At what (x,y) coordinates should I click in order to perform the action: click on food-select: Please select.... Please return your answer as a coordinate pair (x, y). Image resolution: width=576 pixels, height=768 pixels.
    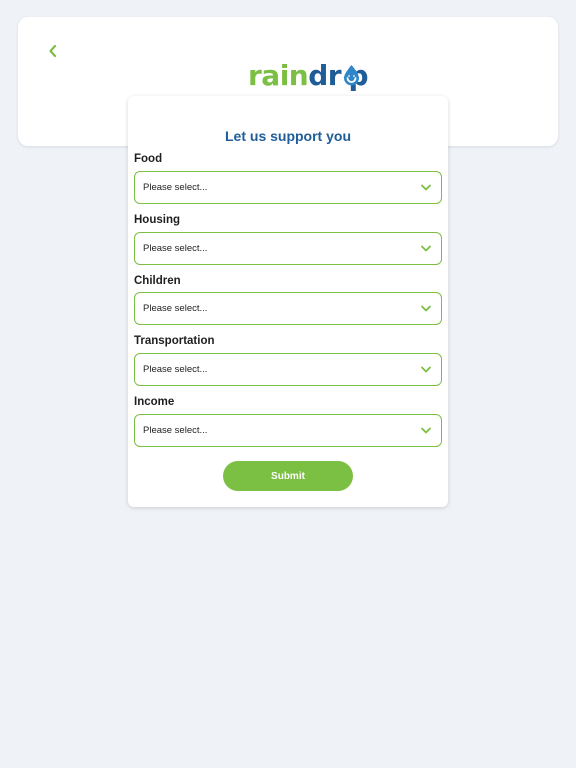
    Looking at the image, I should click on (288, 187).